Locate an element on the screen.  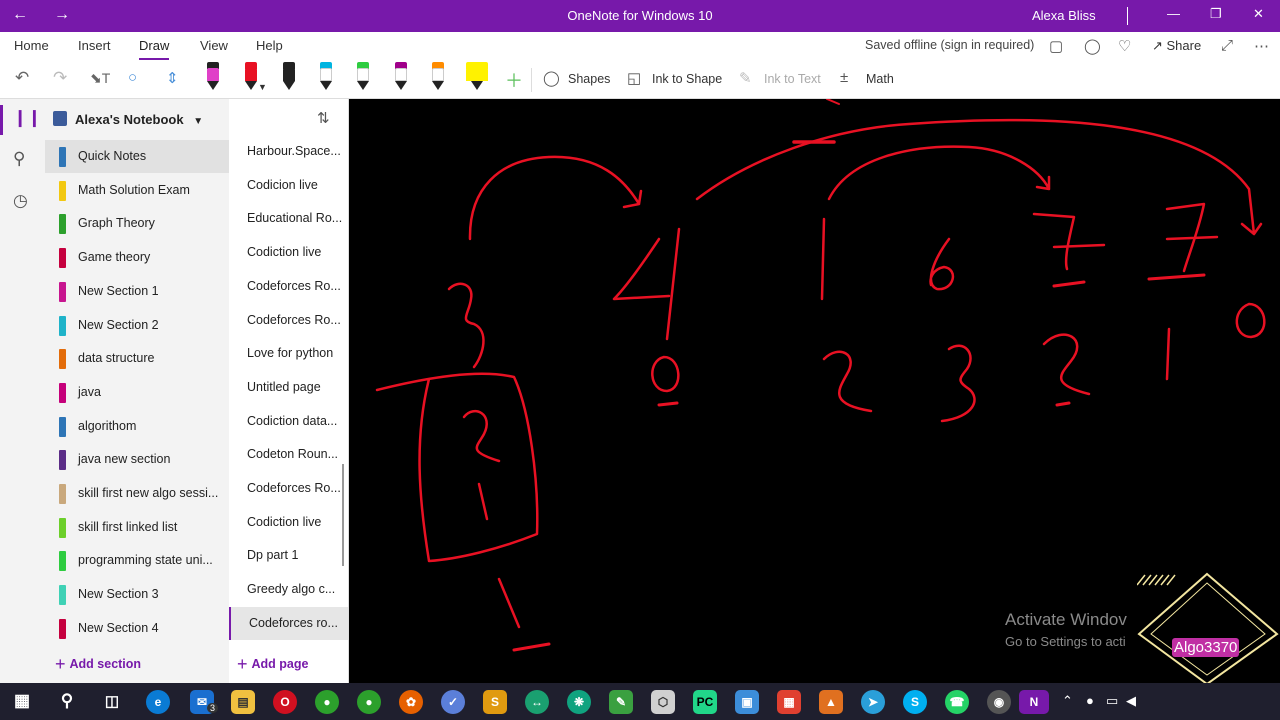
page-item: Dp part 1 is located at coordinates (288, 555).